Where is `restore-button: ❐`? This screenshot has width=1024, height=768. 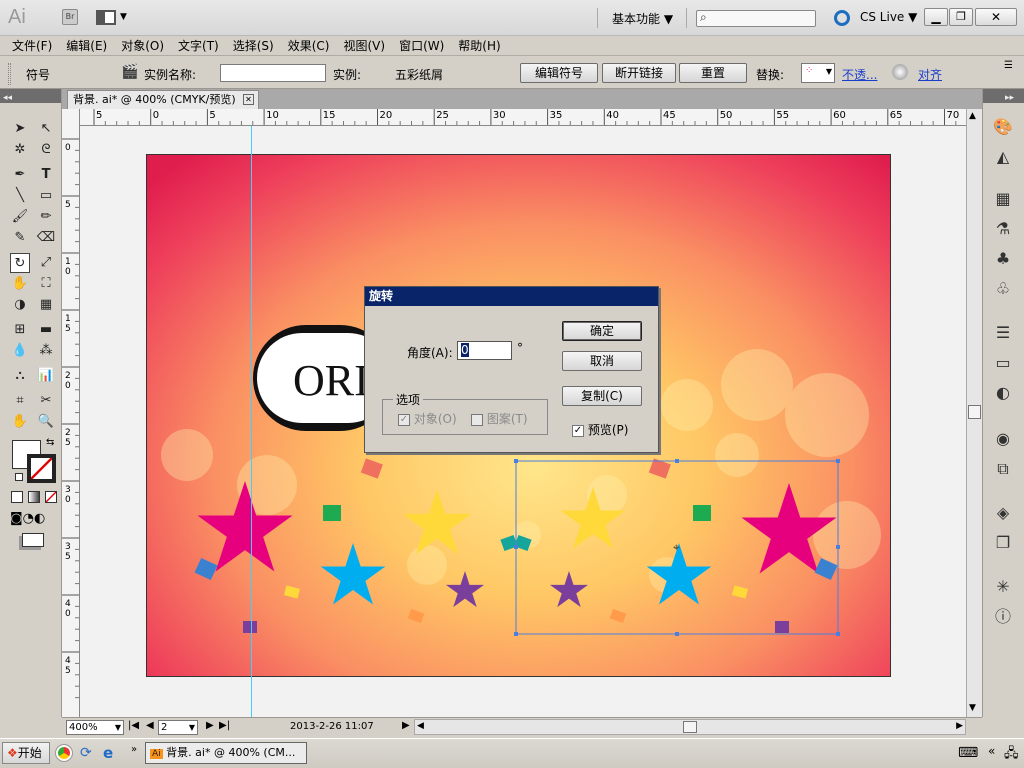
restore-button: ❐ is located at coordinates (961, 17).